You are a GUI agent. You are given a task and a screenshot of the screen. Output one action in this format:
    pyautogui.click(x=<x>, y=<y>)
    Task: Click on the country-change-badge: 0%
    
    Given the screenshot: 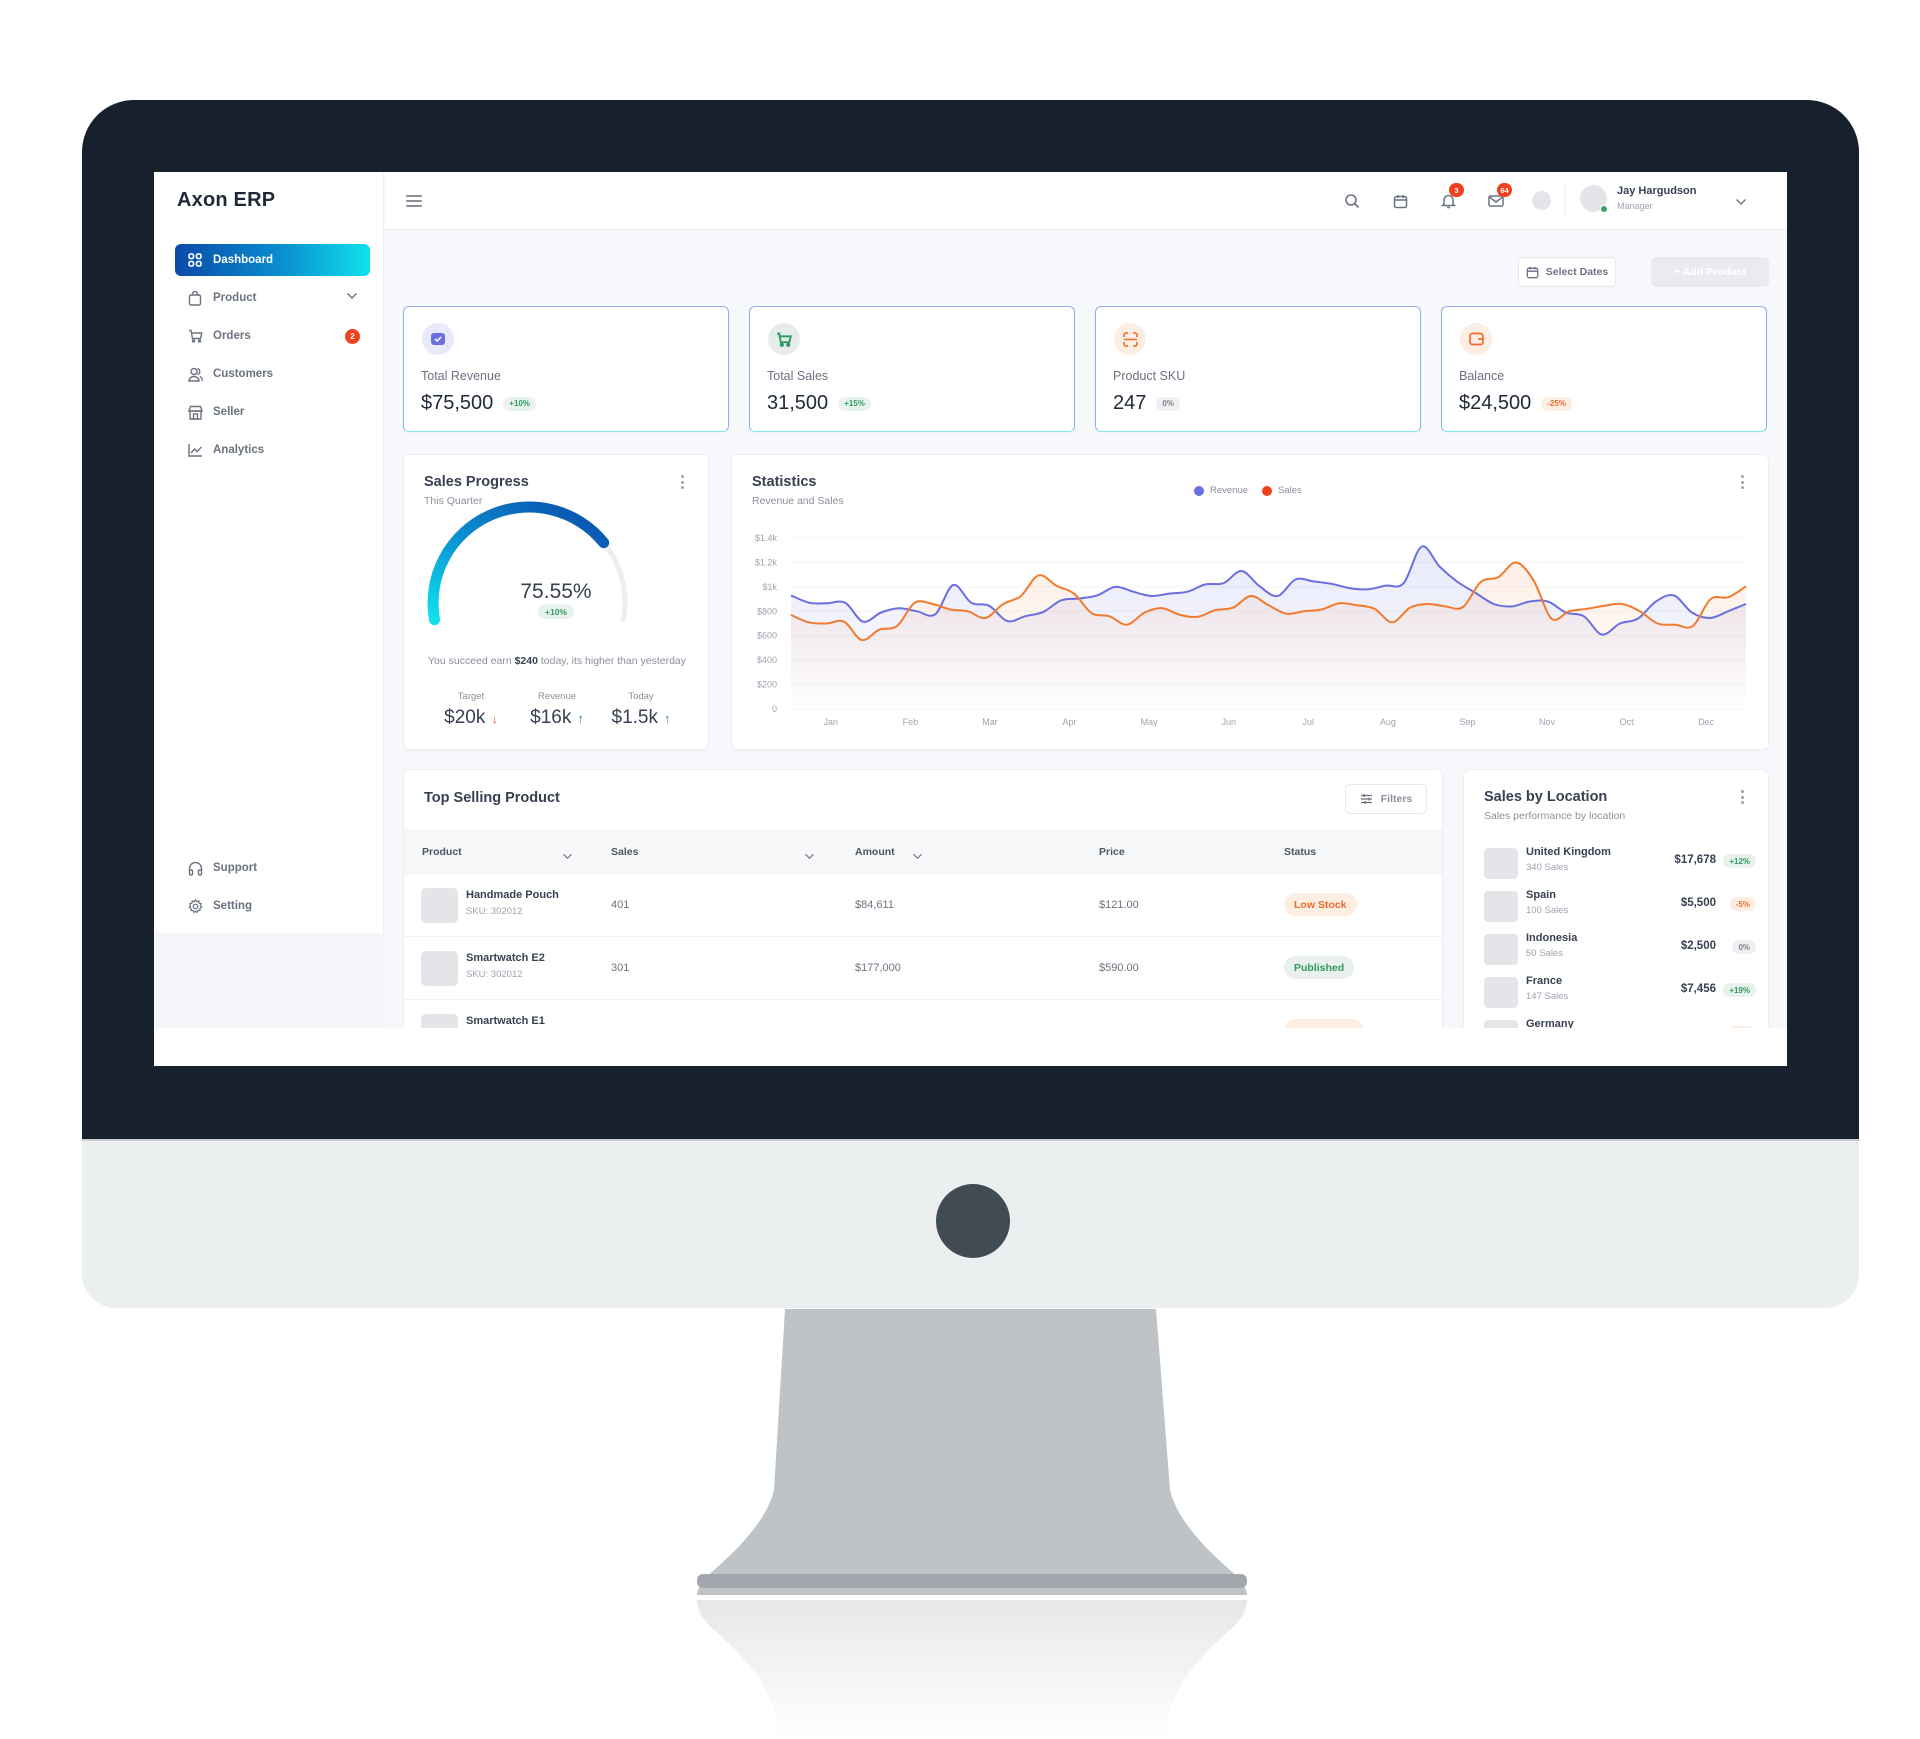 What is the action you would take?
    pyautogui.click(x=1744, y=947)
    